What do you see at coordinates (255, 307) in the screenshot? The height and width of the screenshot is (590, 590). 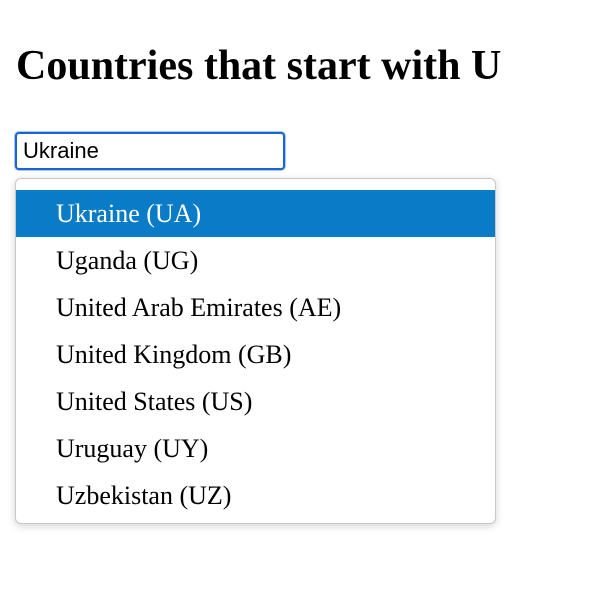 I see `list-item-united-arab-emirates: United Arab Emirates (AE)` at bounding box center [255, 307].